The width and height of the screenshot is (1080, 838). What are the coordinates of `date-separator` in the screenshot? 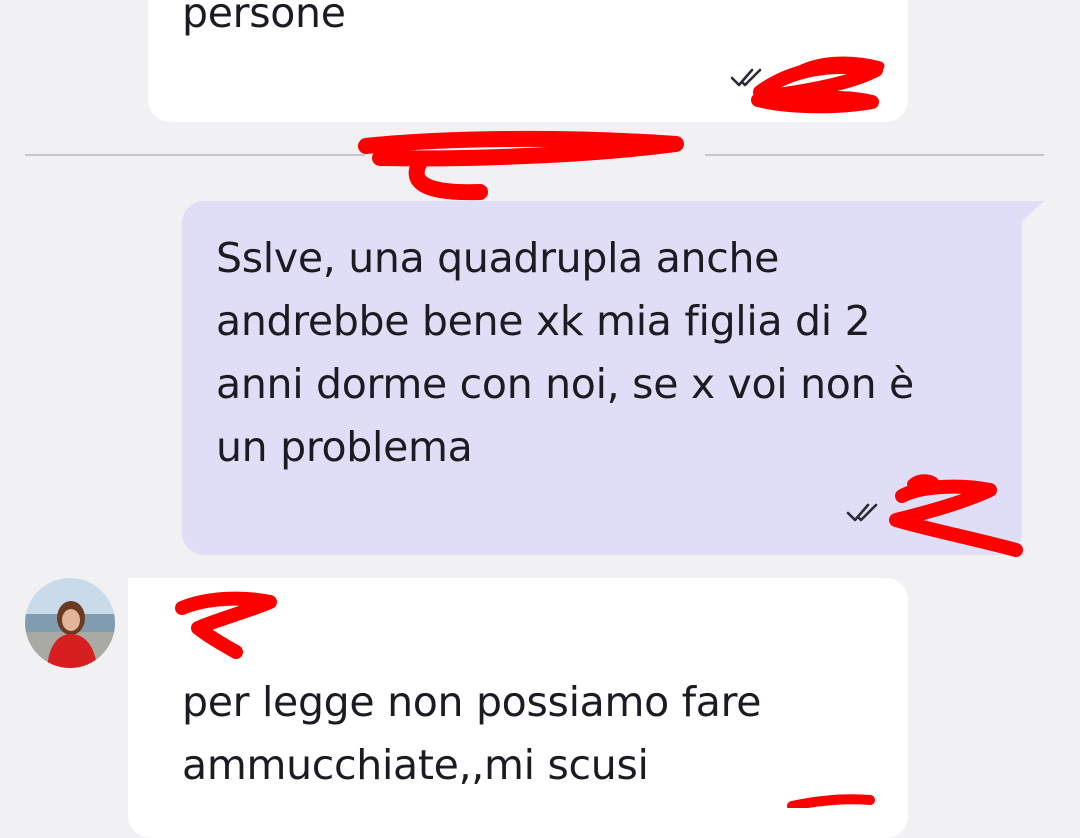 It's located at (534, 155).